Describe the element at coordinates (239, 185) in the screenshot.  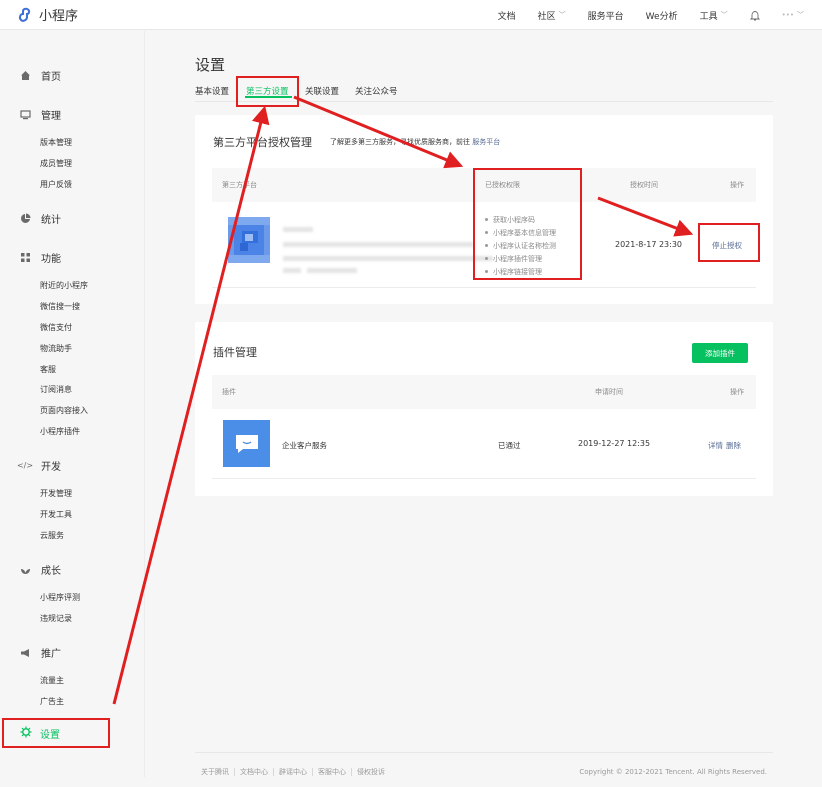
I see `col-platform: 第三方平台` at that location.